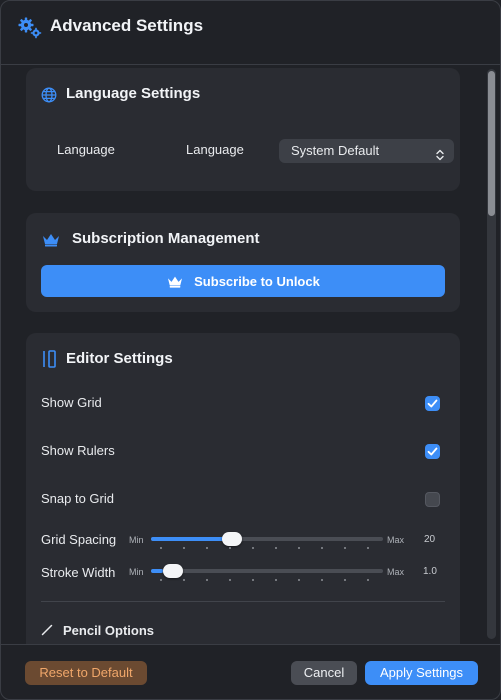 The width and height of the screenshot is (501, 700). I want to click on grid-spacing-min-label: Min, so click(136, 540).